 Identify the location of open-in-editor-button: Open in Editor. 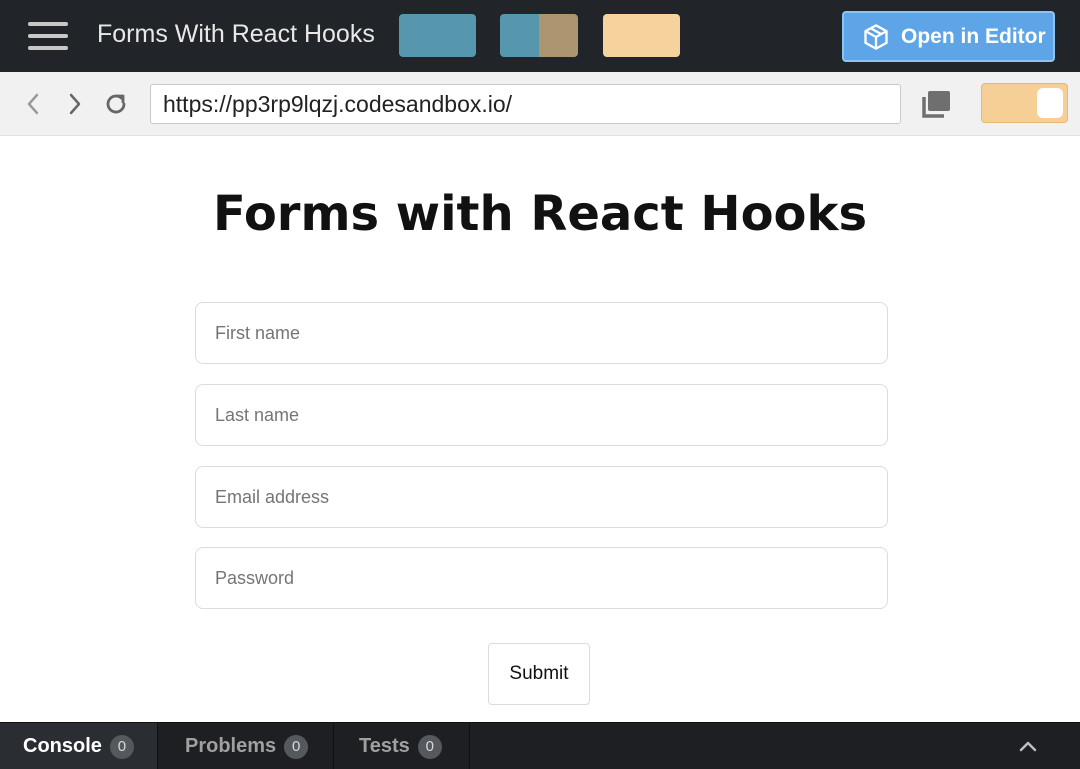
(948, 36).